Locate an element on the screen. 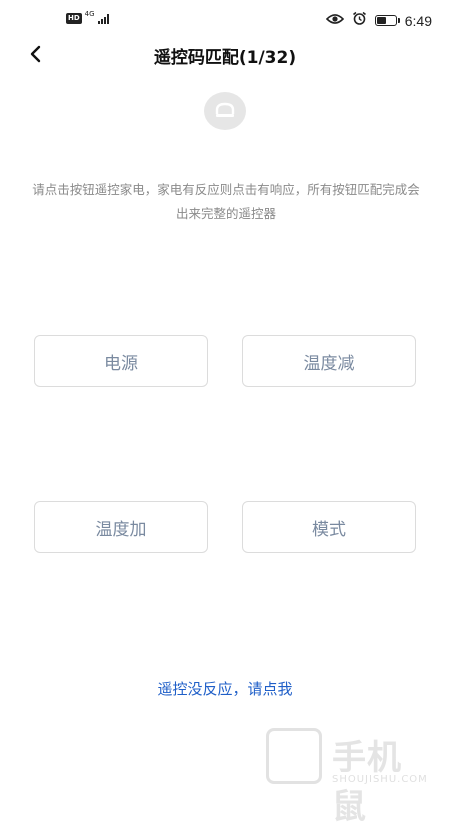  page-title: 遥控码匹配(1/32) is located at coordinates (225, 58).